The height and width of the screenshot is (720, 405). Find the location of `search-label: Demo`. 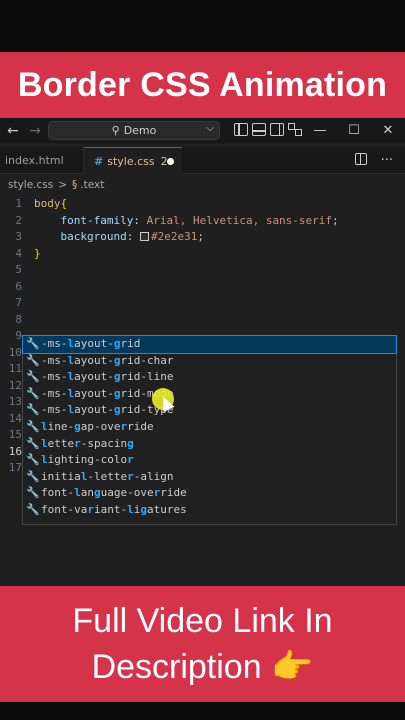

search-label: Demo is located at coordinates (140, 130).